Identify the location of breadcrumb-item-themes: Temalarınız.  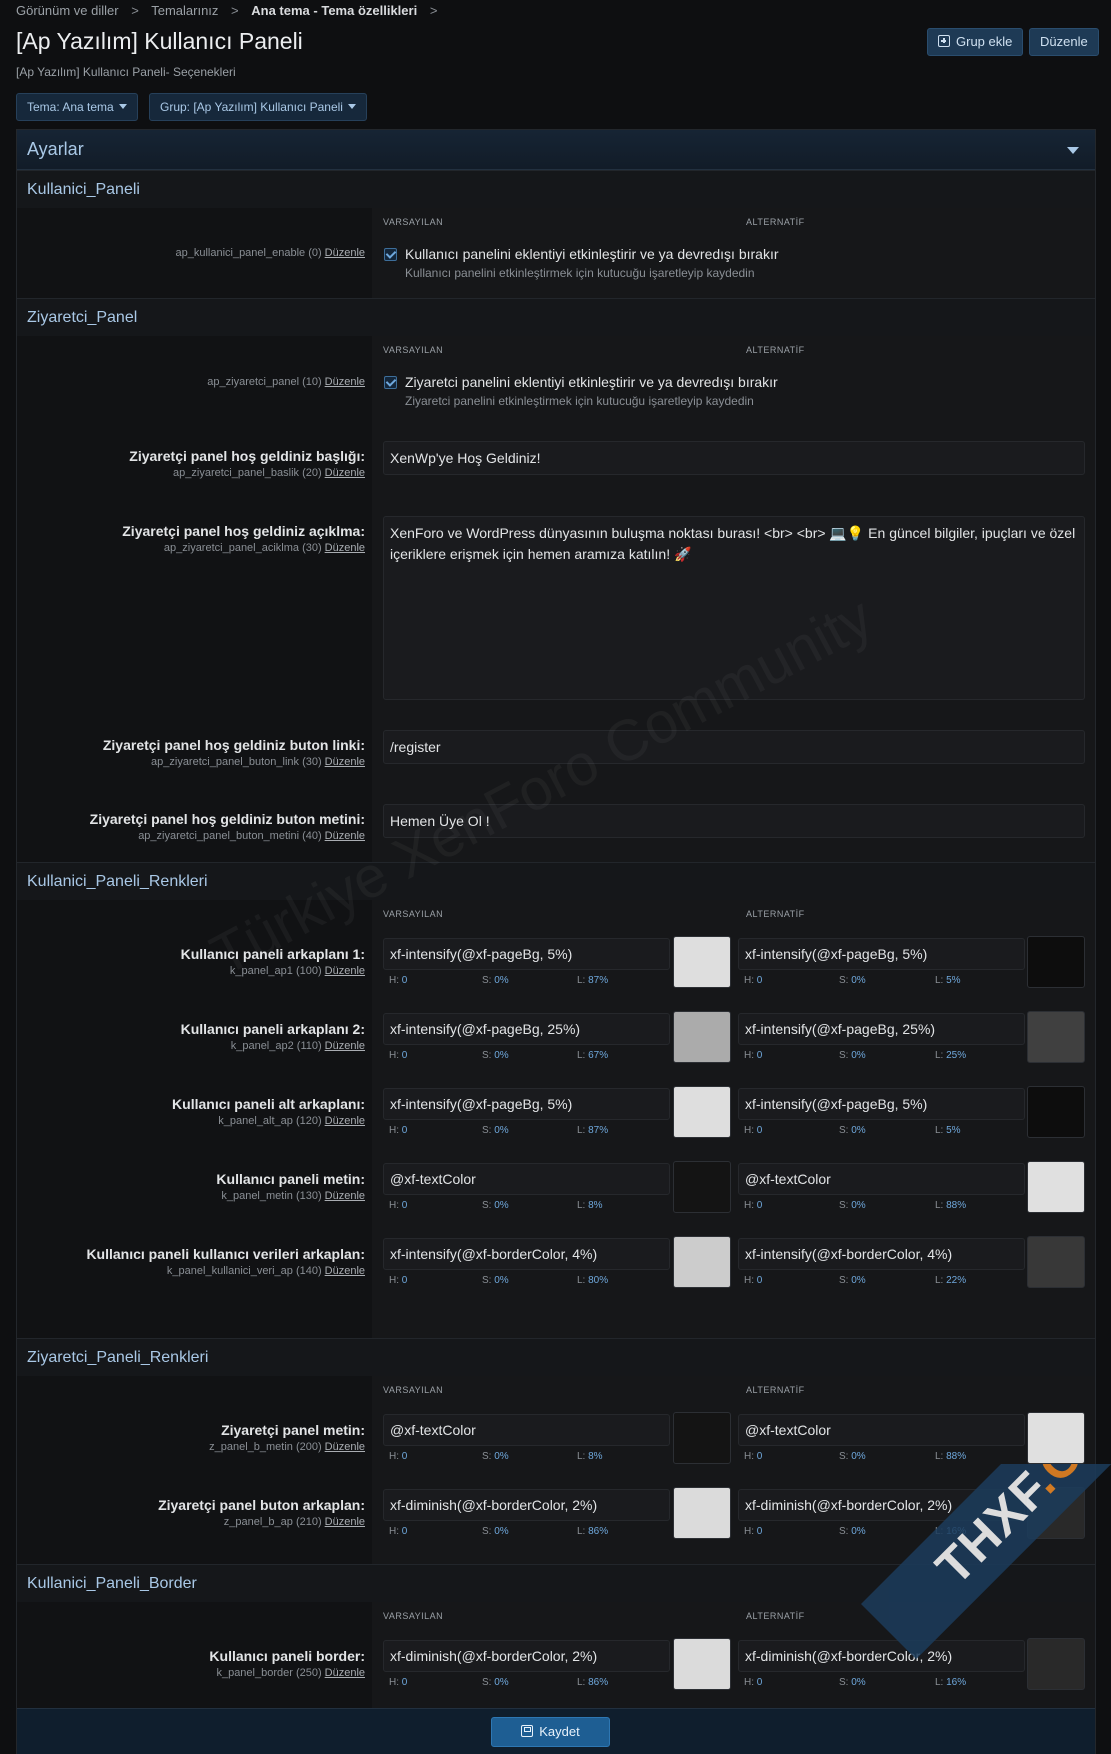
(184, 10).